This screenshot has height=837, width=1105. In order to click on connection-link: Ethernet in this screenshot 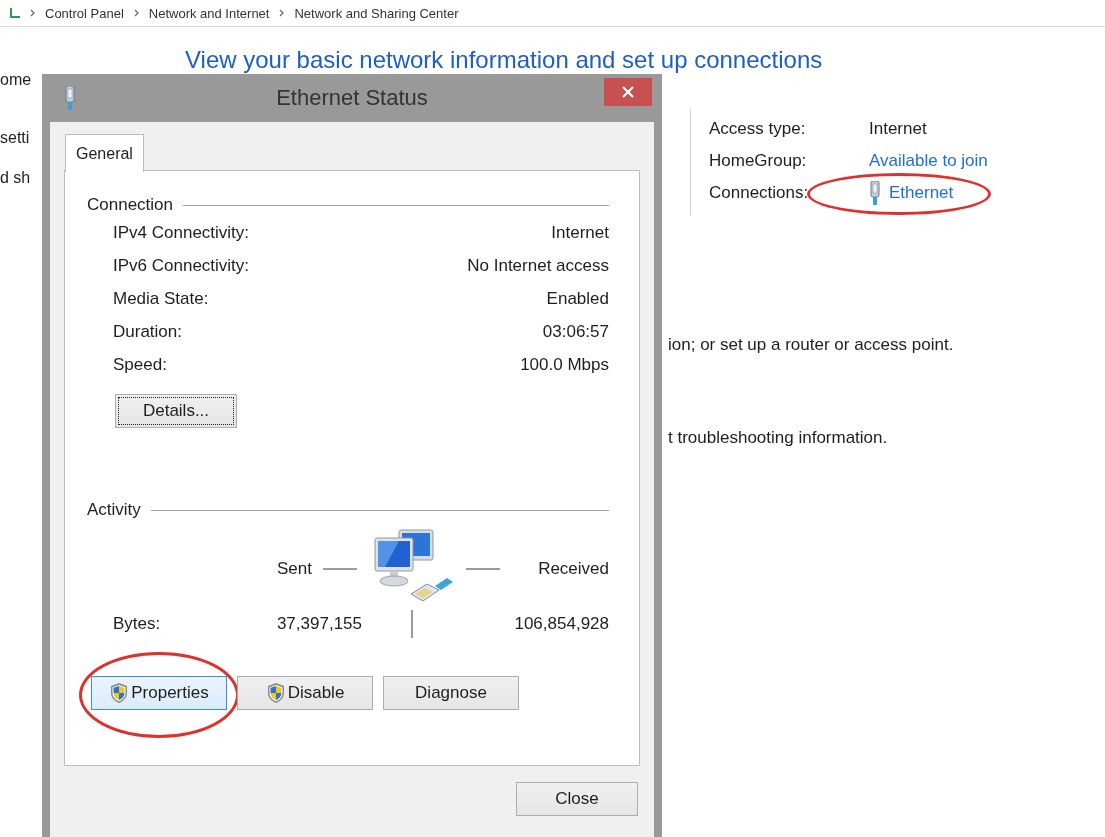, I will do `click(921, 193)`.